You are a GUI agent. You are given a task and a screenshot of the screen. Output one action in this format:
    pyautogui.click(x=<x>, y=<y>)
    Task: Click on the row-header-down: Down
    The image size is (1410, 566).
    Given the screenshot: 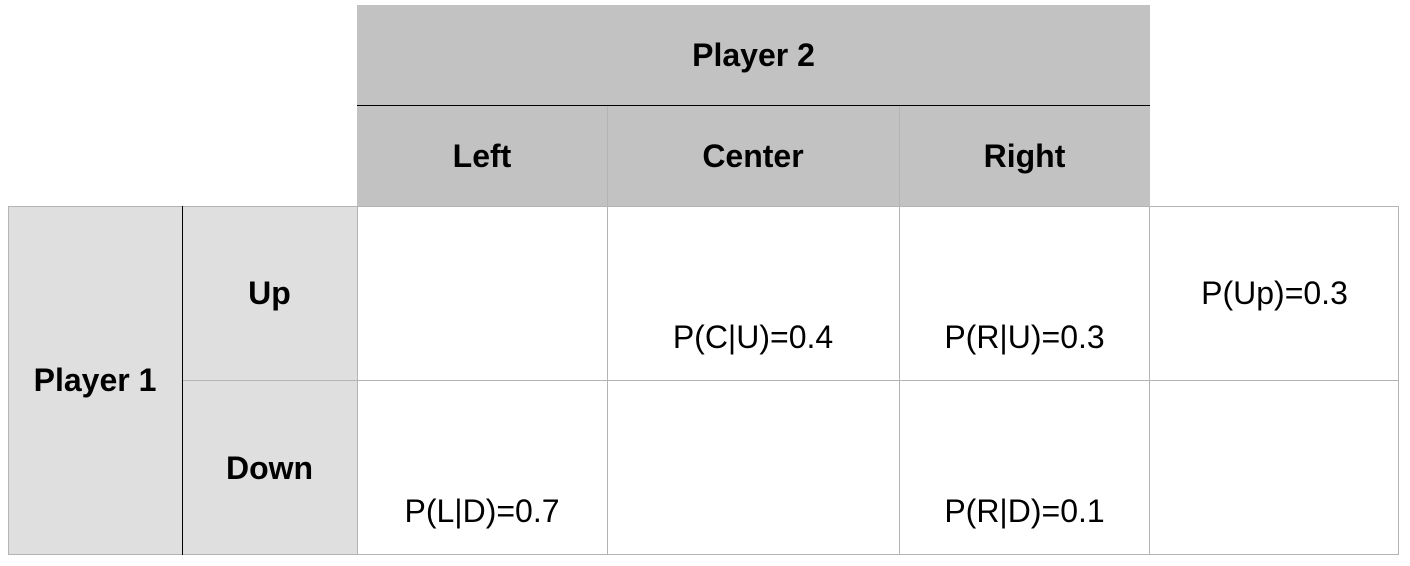 What is the action you would take?
    pyautogui.click(x=269, y=468)
    